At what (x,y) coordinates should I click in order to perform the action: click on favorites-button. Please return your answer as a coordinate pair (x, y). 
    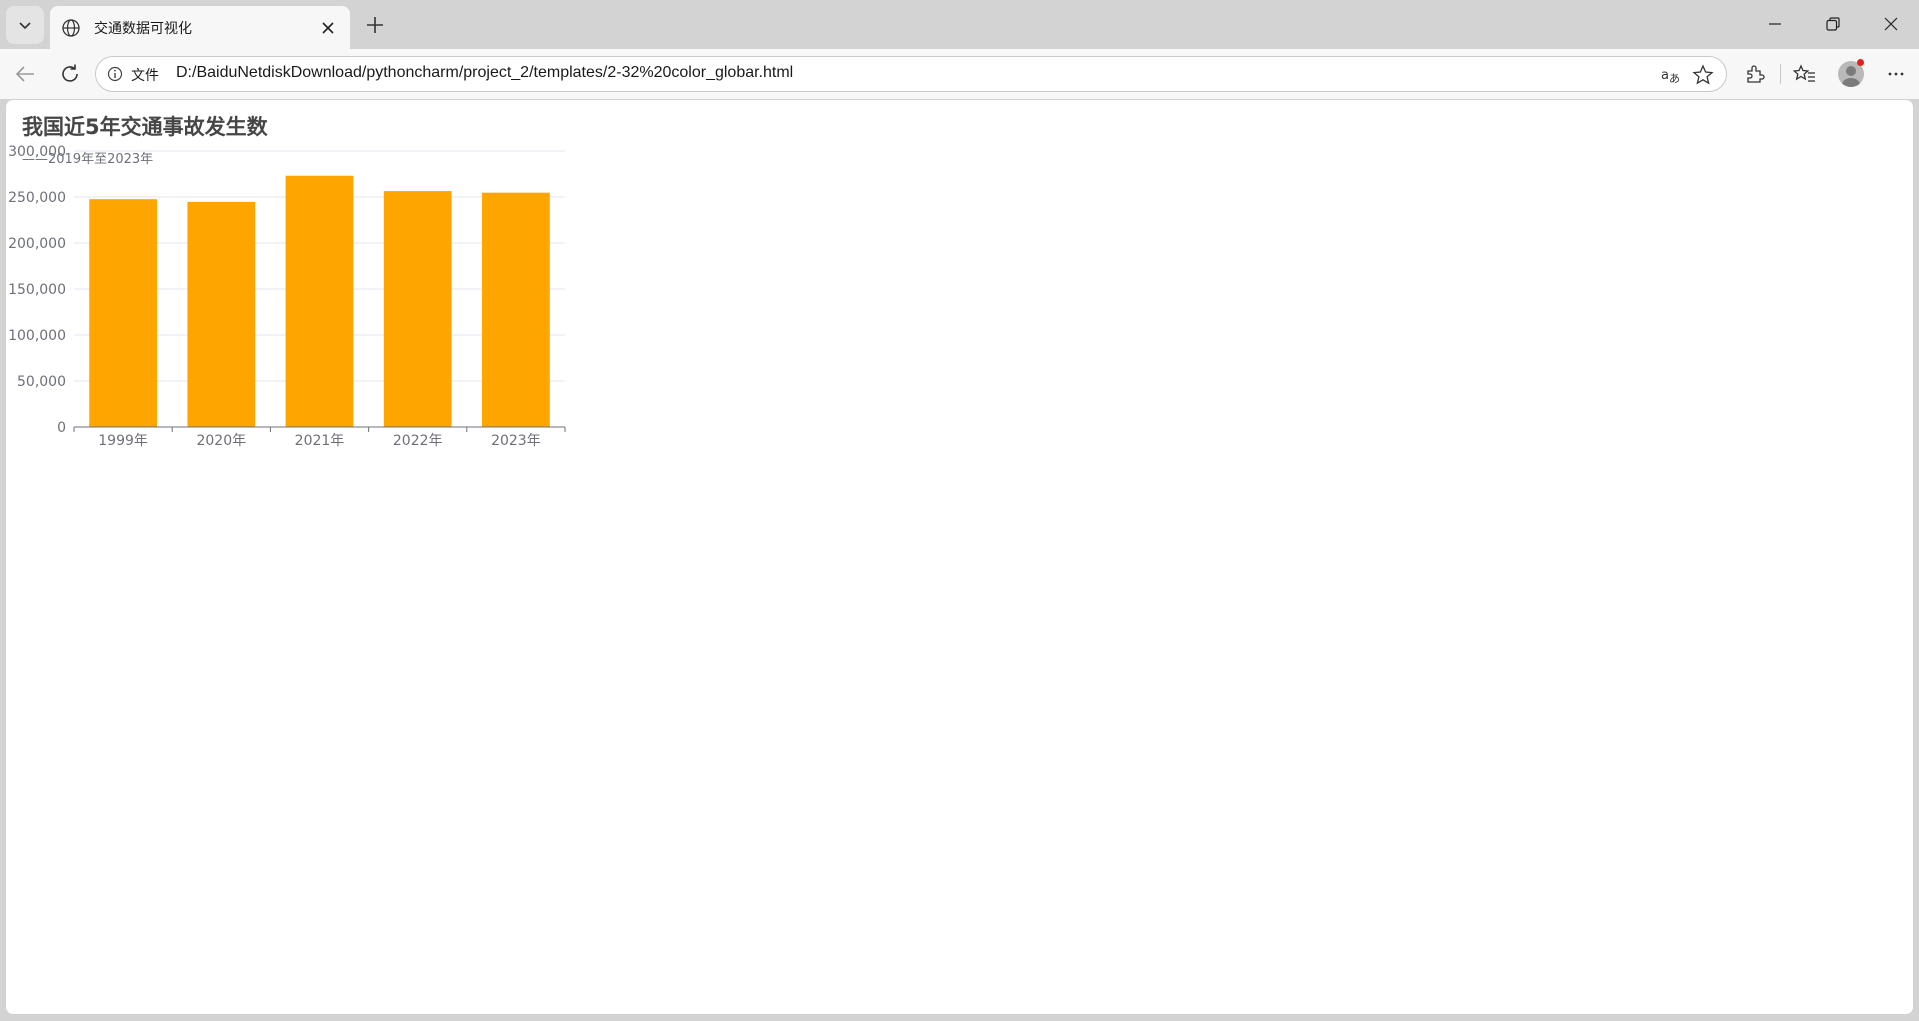
    Looking at the image, I should click on (1805, 74).